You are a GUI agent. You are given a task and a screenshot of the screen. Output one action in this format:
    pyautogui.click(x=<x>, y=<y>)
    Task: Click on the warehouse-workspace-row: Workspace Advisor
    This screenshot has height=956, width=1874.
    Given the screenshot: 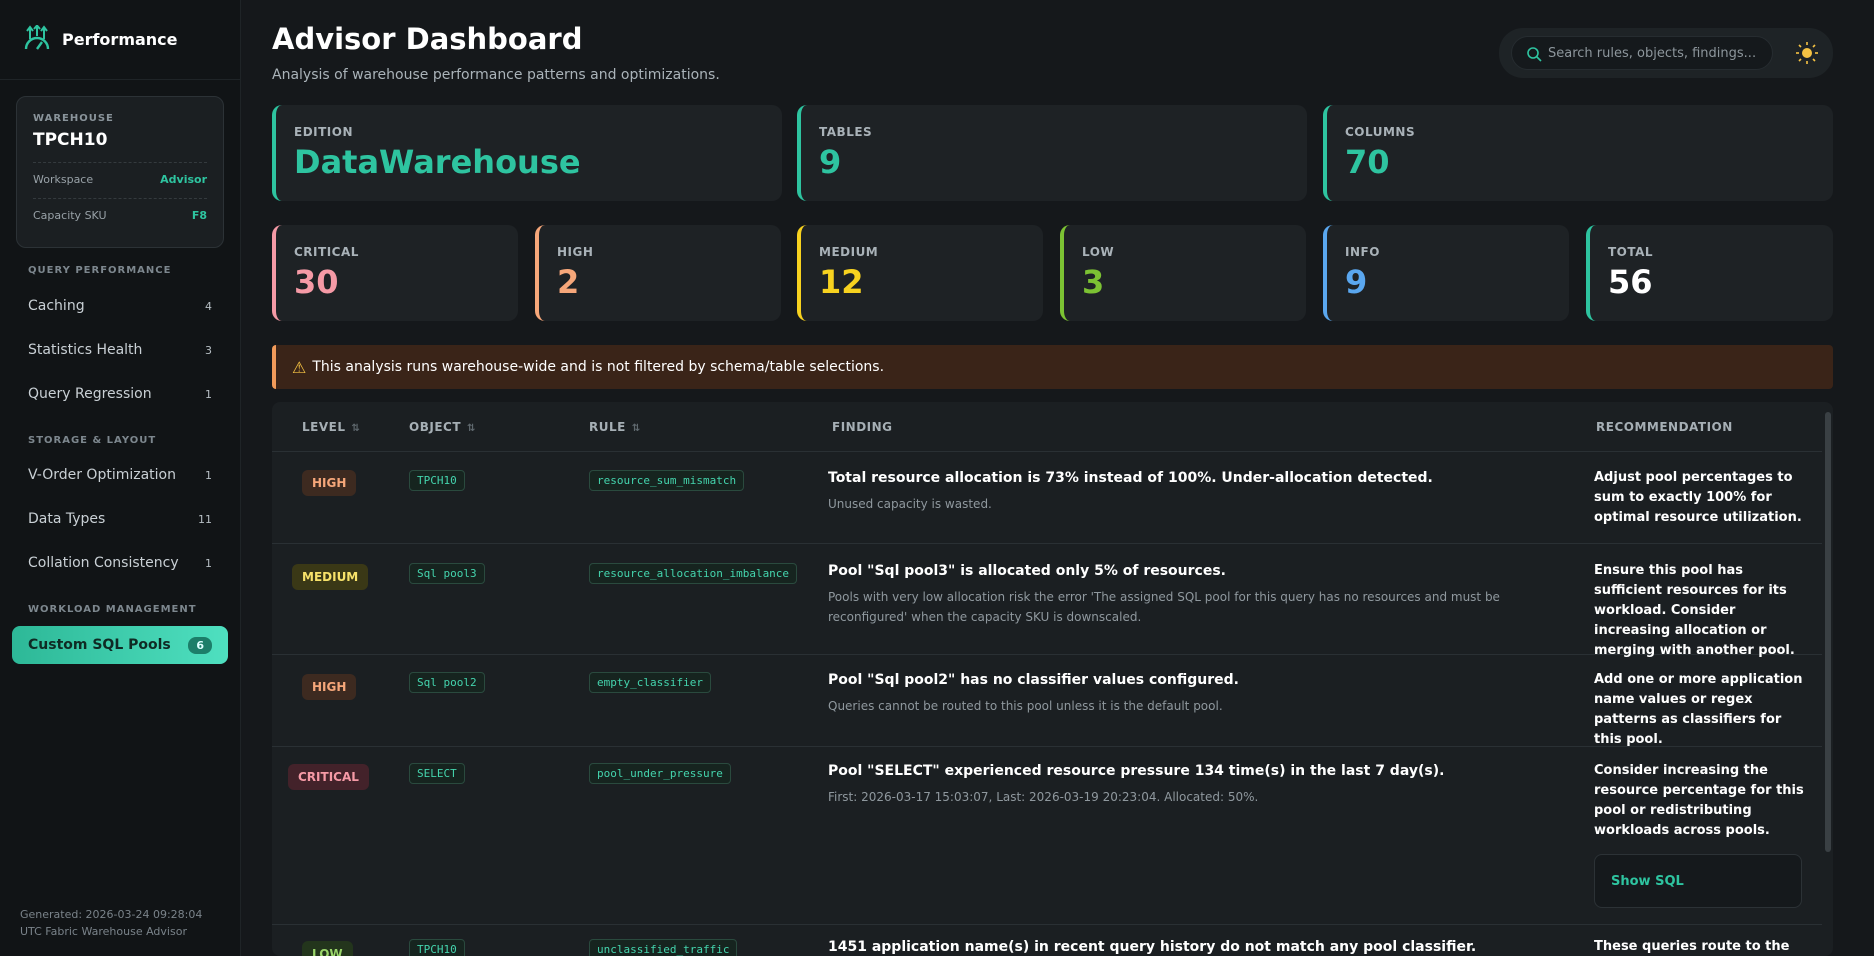 What is the action you would take?
    pyautogui.click(x=120, y=174)
    